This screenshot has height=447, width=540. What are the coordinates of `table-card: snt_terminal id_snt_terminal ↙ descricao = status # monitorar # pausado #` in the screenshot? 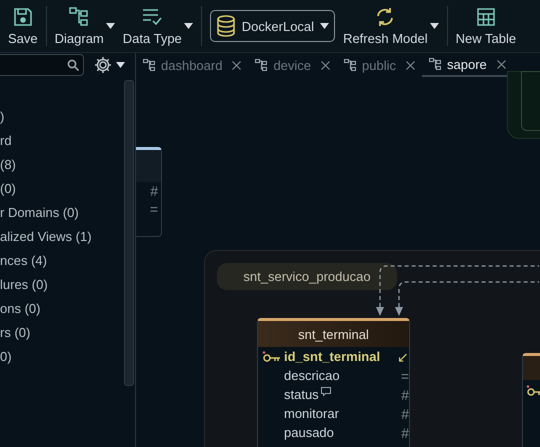 It's located at (333, 382).